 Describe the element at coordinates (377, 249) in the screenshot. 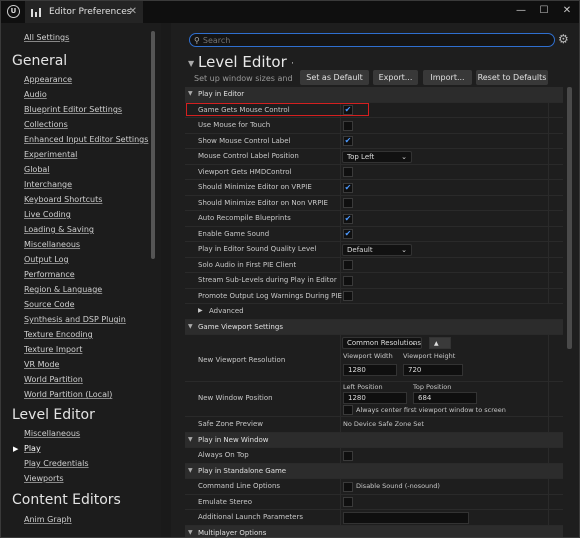

I see `play-in-editor-sound-quality-level-dropdown: Default ⌄` at that location.